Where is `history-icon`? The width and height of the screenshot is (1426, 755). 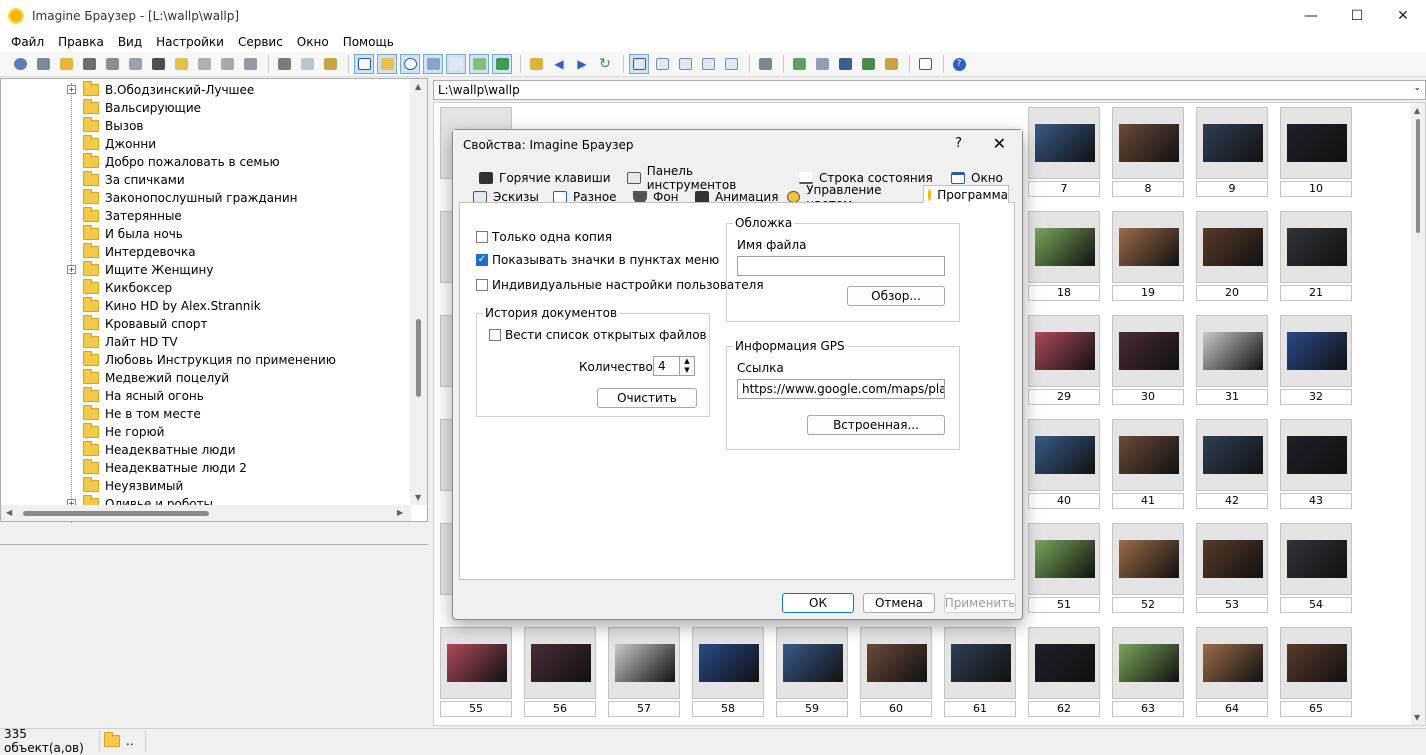
history-icon is located at coordinates (410, 64).